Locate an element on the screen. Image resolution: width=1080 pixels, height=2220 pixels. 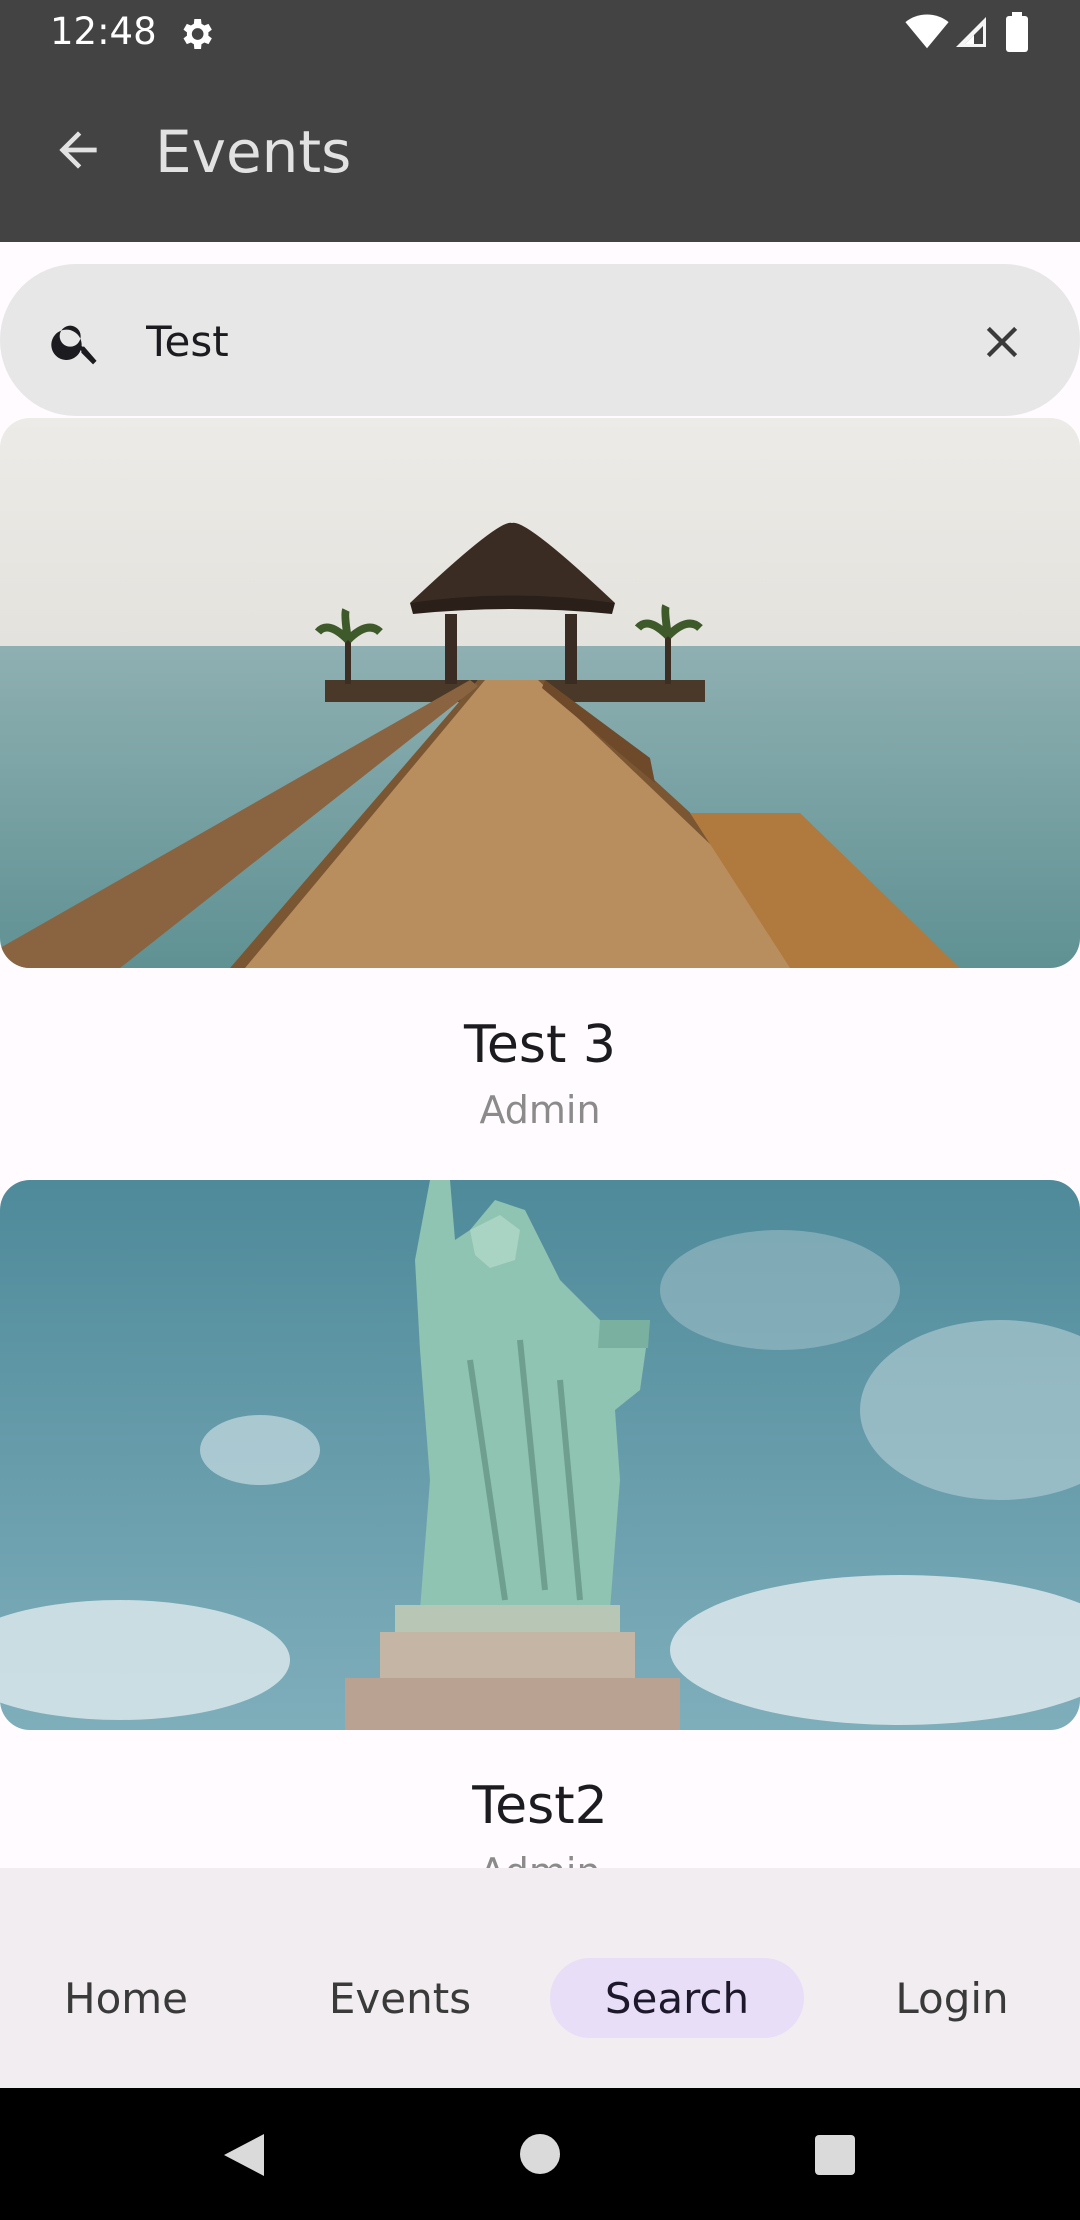
bottom-navigation: Home Events Search Login is located at coordinates (540, 1978).